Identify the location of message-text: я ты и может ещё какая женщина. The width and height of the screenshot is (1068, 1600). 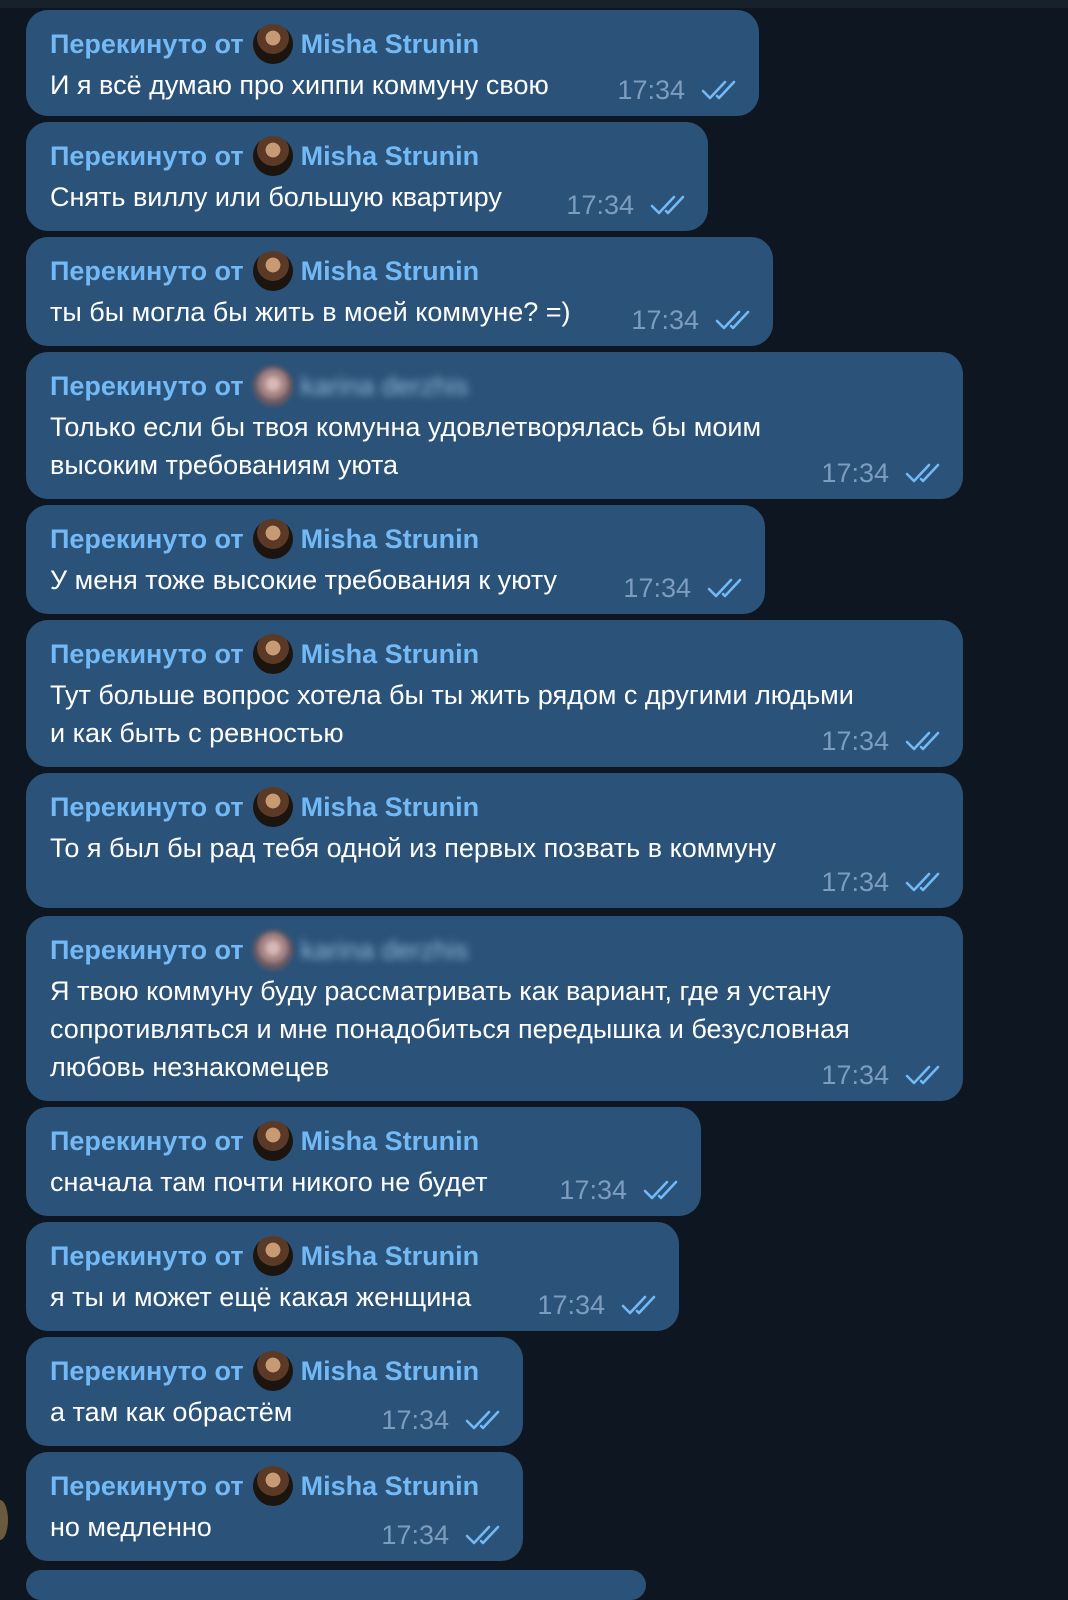
(261, 1297).